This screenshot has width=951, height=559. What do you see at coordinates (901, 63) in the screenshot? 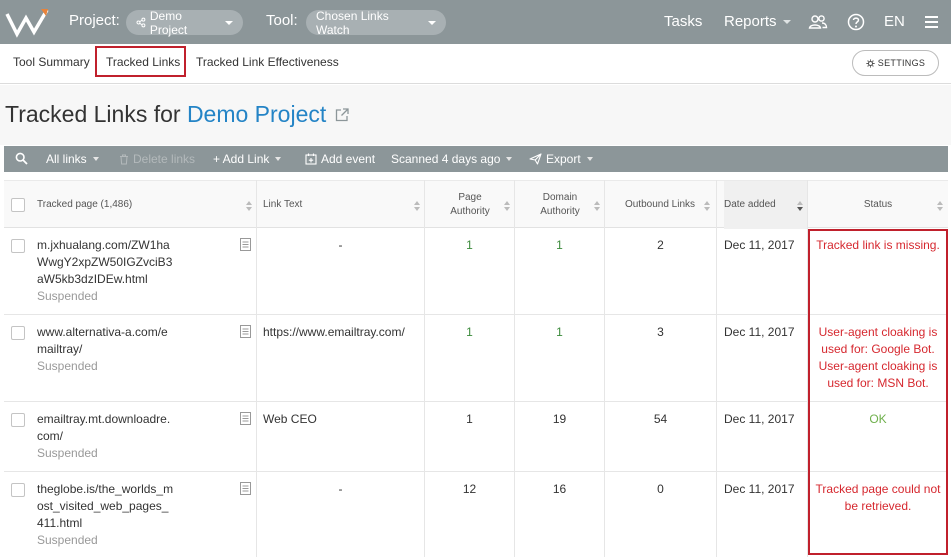
I see `settings-button-label: SETTINGS` at bounding box center [901, 63].